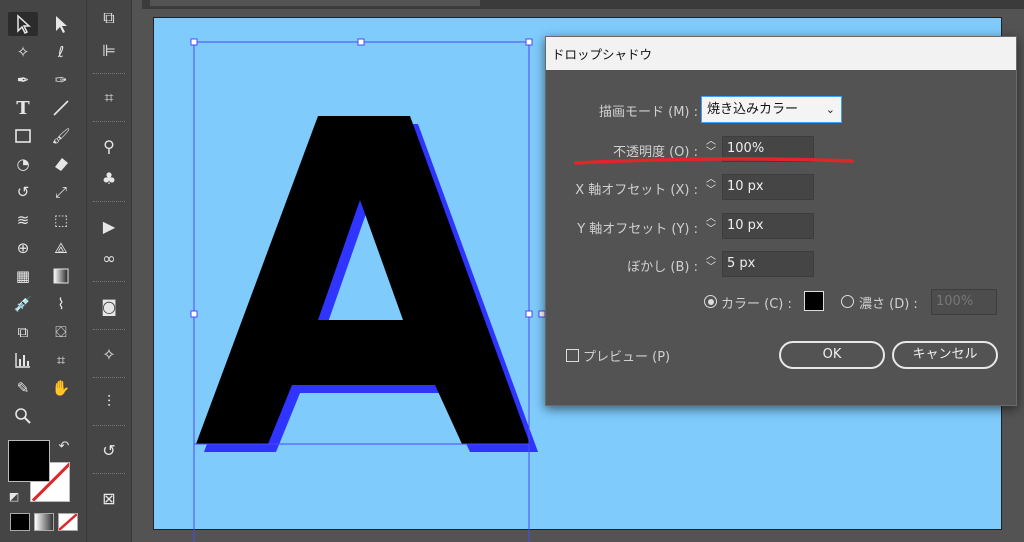  Describe the element at coordinates (711, 226) in the screenshot. I see `y-offset-stepper-icon: ︿ ﹀` at that location.